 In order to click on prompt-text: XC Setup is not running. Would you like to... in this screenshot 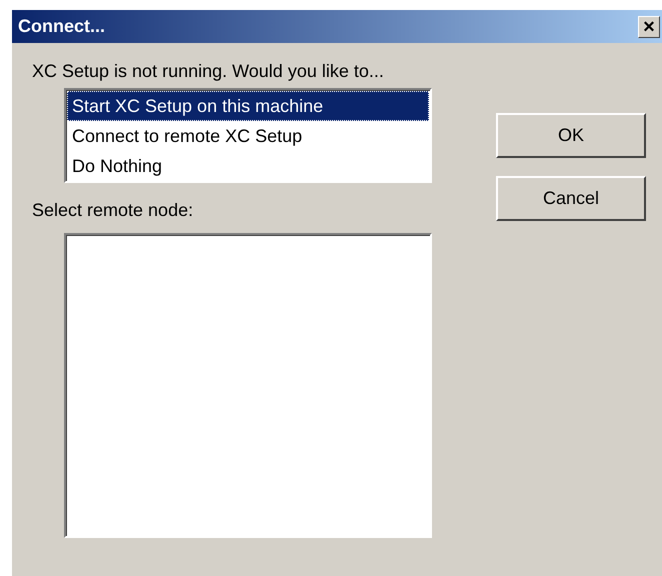, I will do `click(208, 71)`.